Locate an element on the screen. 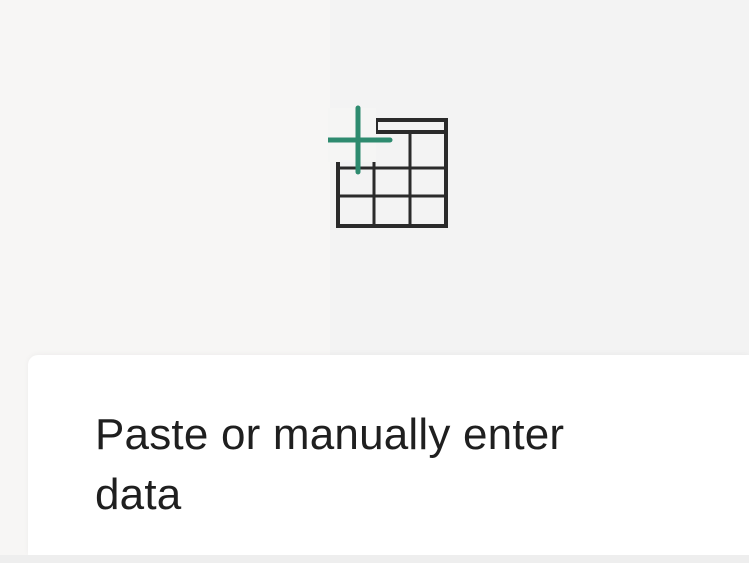 The width and height of the screenshot is (749, 563). bottom-divider is located at coordinates (374, 559).